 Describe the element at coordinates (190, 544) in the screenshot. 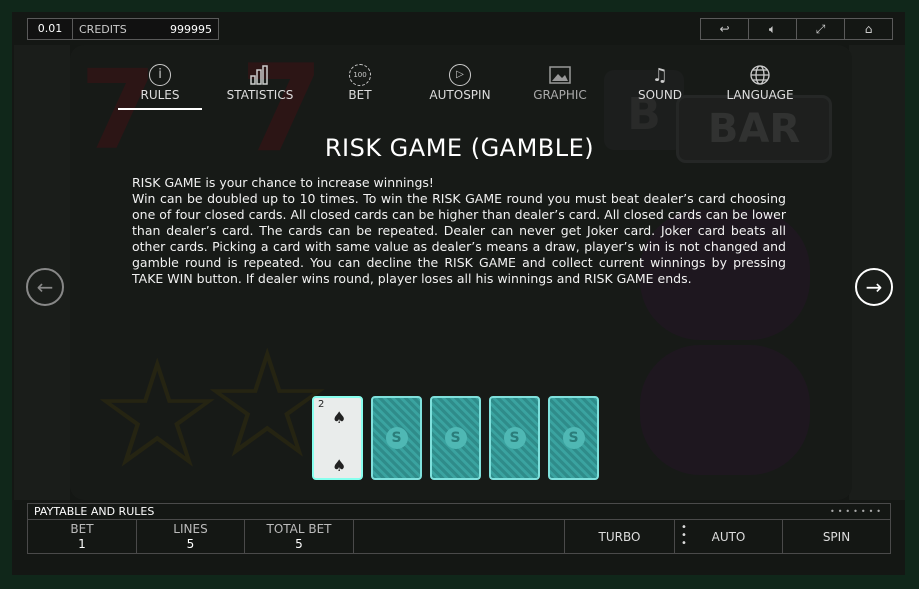

I see `lines-value: 5` at that location.